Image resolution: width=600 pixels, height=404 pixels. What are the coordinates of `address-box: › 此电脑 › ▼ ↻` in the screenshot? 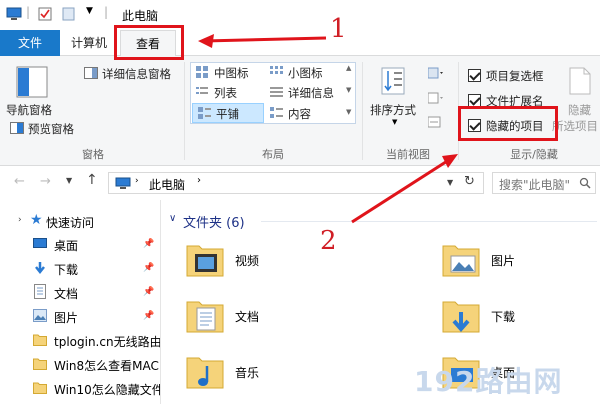 It's located at (296, 183).